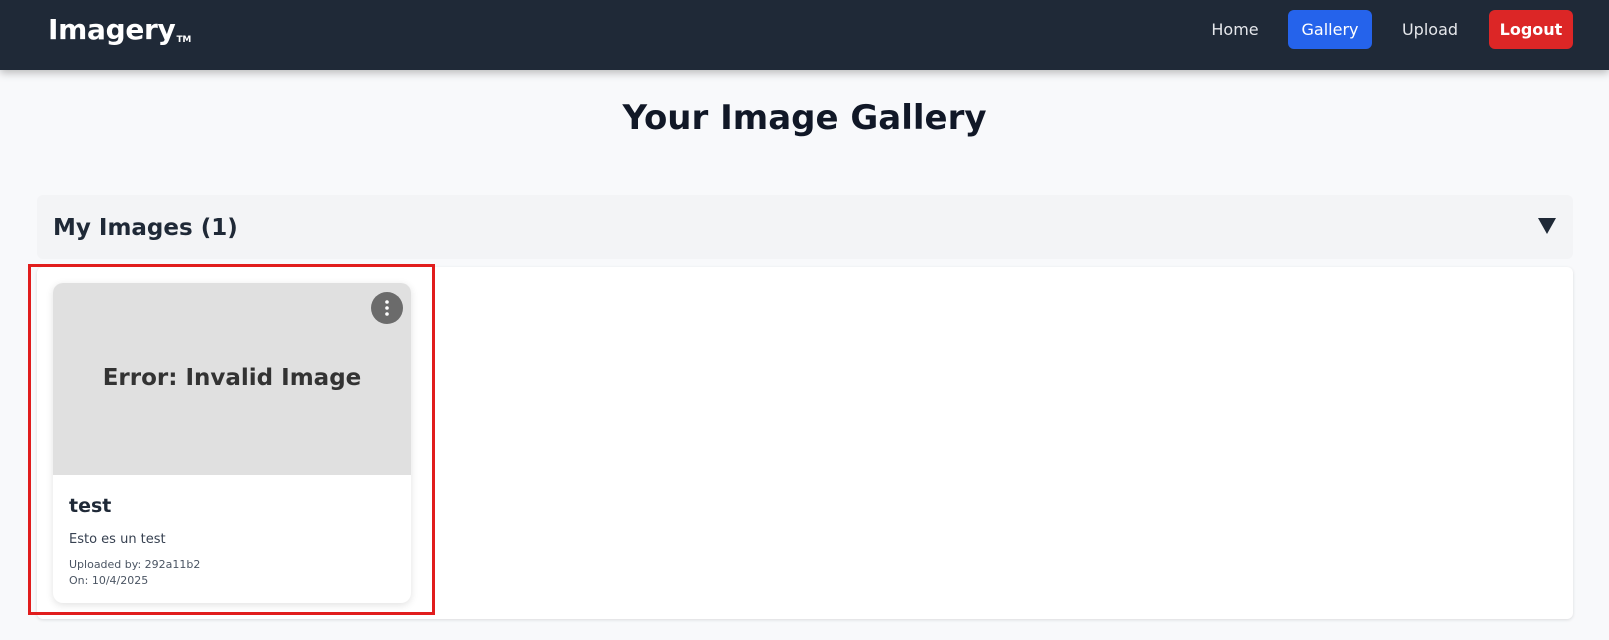 The image size is (1609, 640). Describe the element at coordinates (109, 580) in the screenshot. I see `card-upload-date: On: 10/4/2025` at that location.